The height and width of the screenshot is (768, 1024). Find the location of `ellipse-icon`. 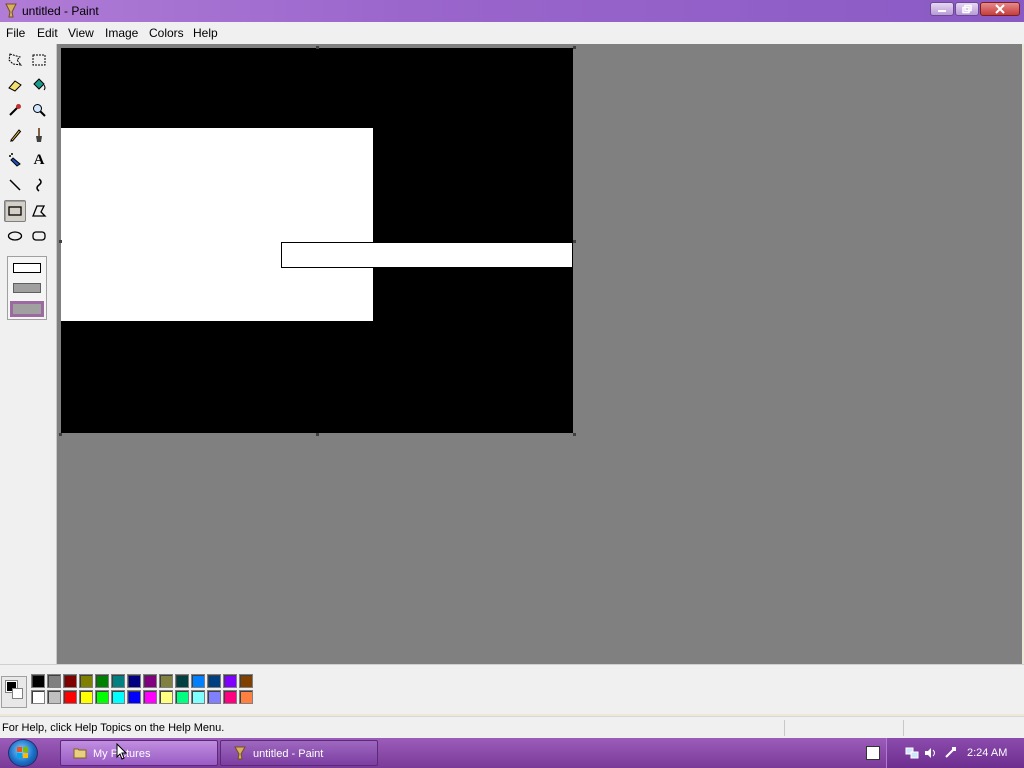

ellipse-icon is located at coordinates (15, 236).